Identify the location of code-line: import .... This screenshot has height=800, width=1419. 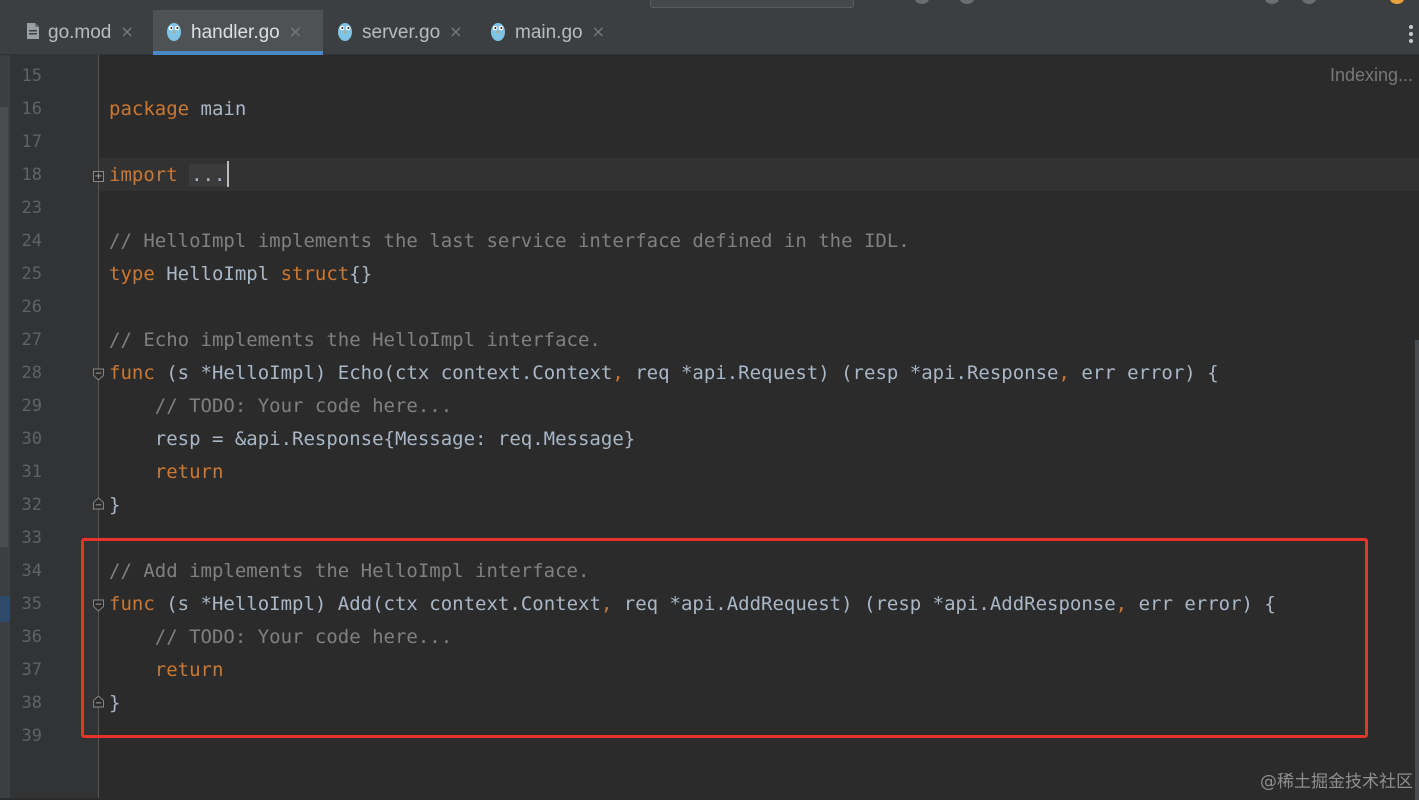
(169, 175).